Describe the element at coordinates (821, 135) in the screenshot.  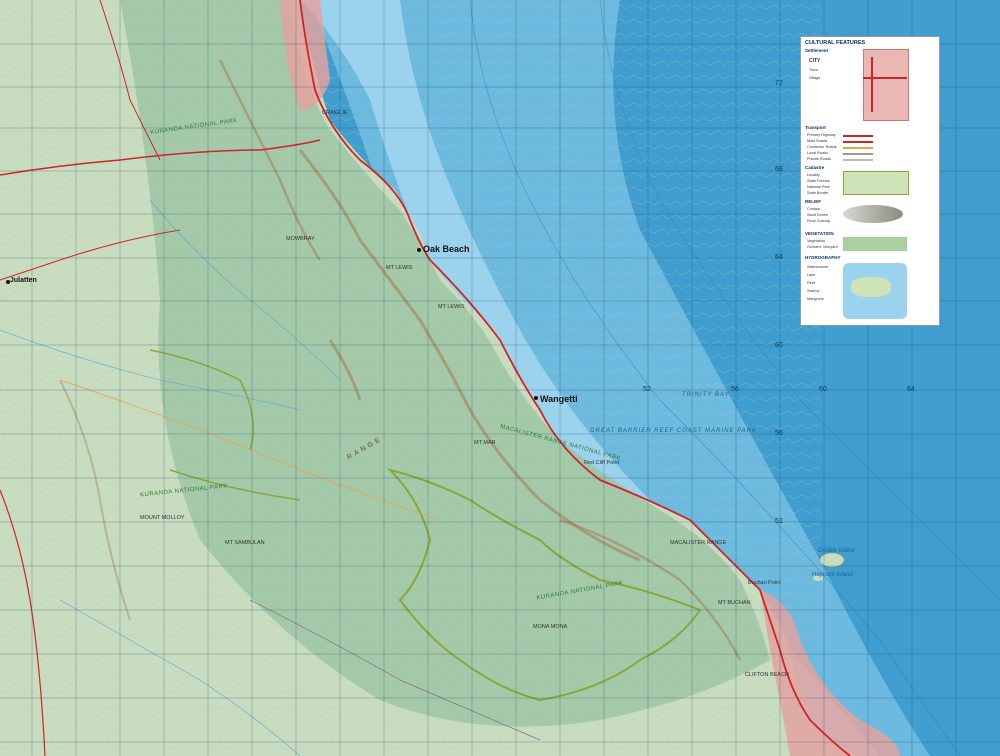
I see `legend-item-primary-highway: Primary Highway` at that location.